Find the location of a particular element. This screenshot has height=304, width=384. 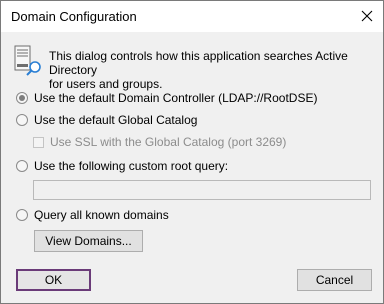

checkbox-use-ssl is located at coordinates (38, 142).